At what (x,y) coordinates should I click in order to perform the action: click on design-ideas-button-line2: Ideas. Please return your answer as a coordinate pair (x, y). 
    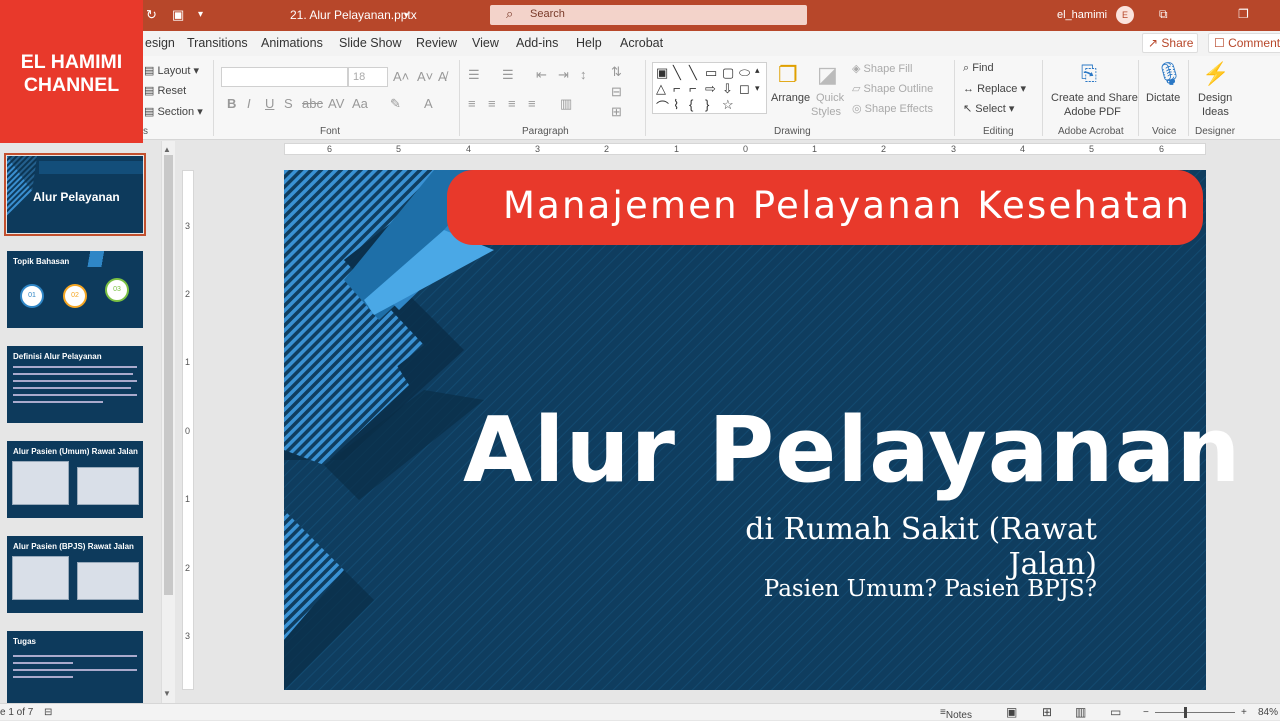
    Looking at the image, I should click on (1215, 112).